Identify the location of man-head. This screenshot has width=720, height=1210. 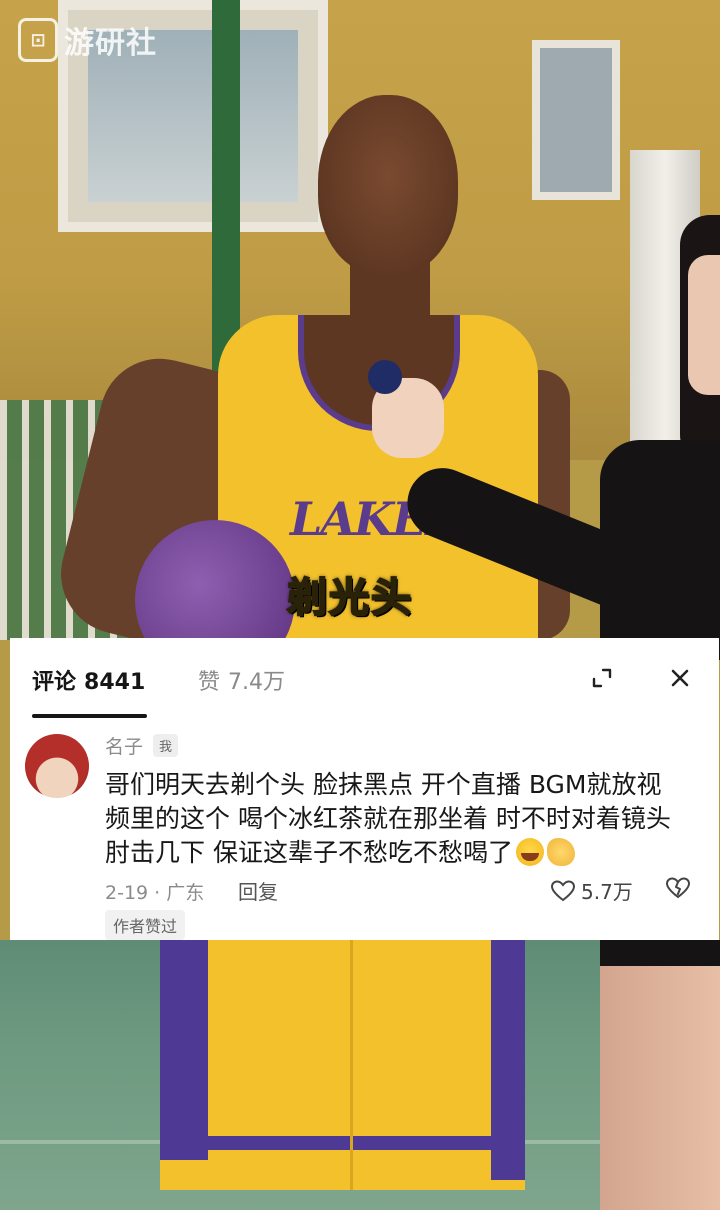
(388, 185).